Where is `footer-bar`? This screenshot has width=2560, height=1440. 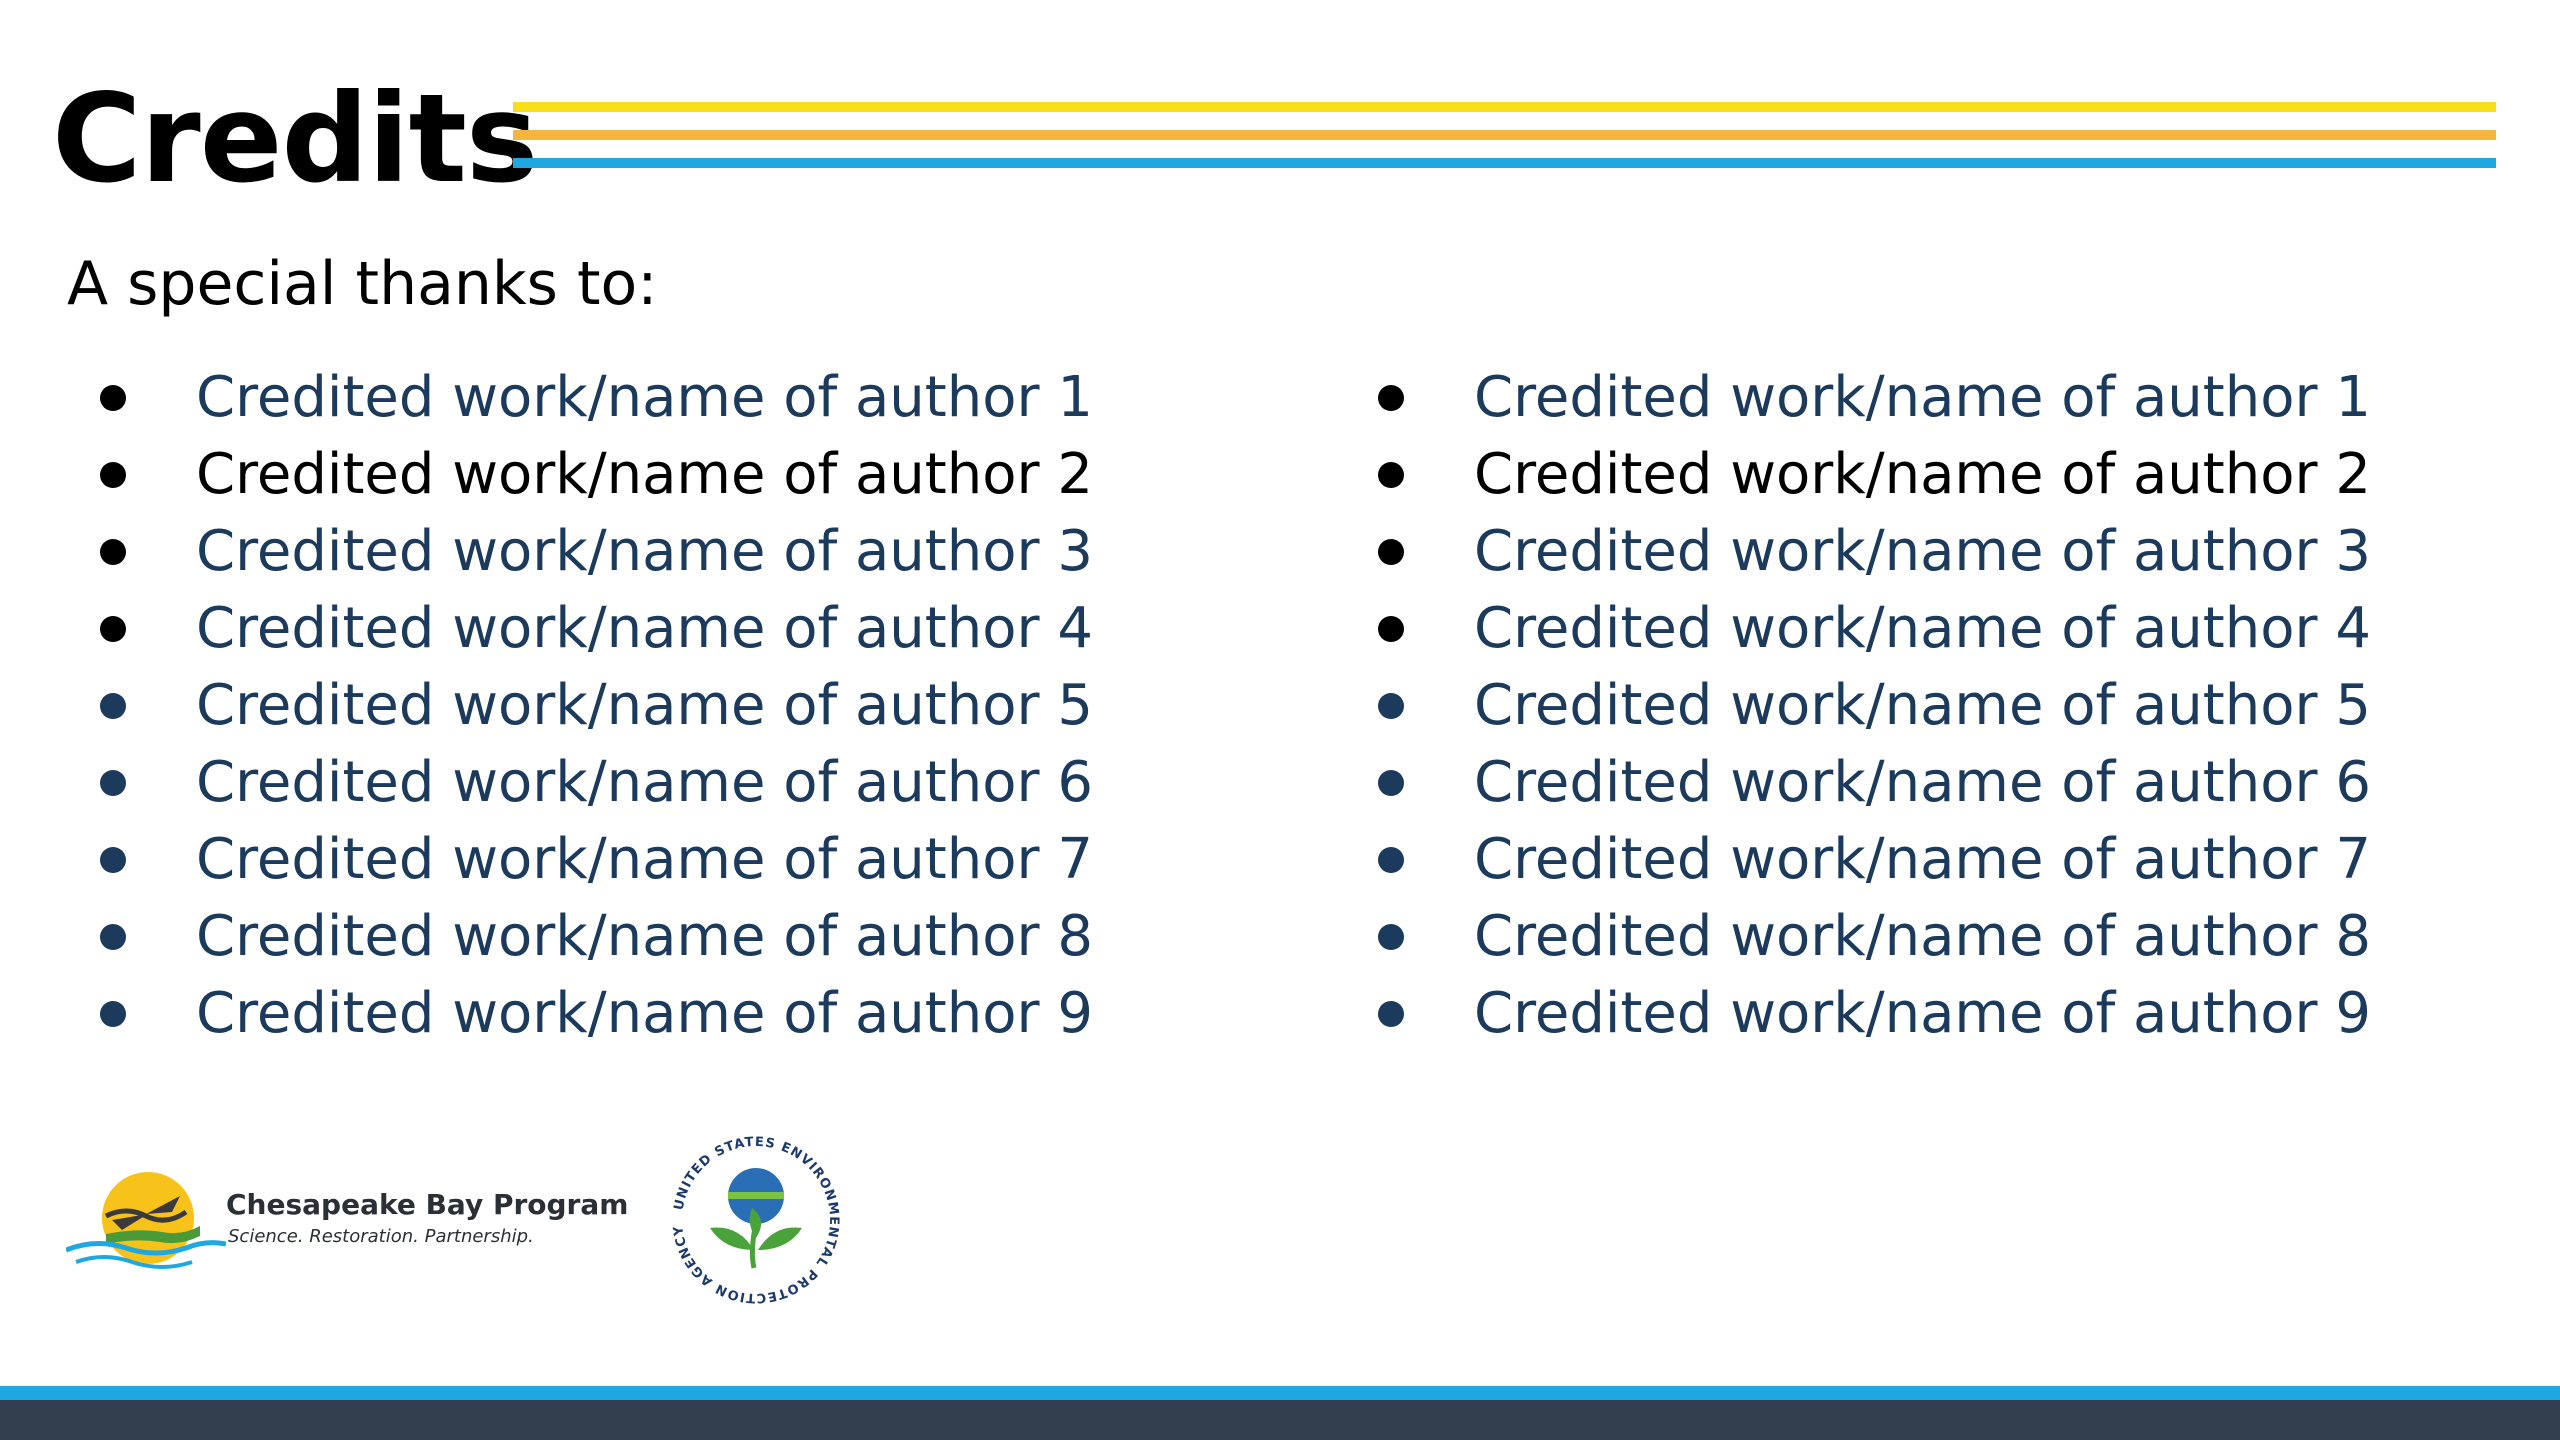
footer-bar is located at coordinates (1280, 1420).